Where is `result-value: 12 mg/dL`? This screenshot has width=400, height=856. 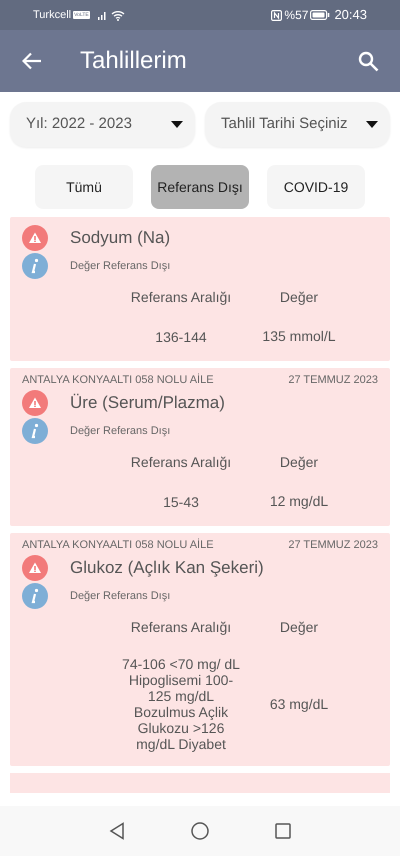 result-value: 12 mg/dL is located at coordinates (299, 501).